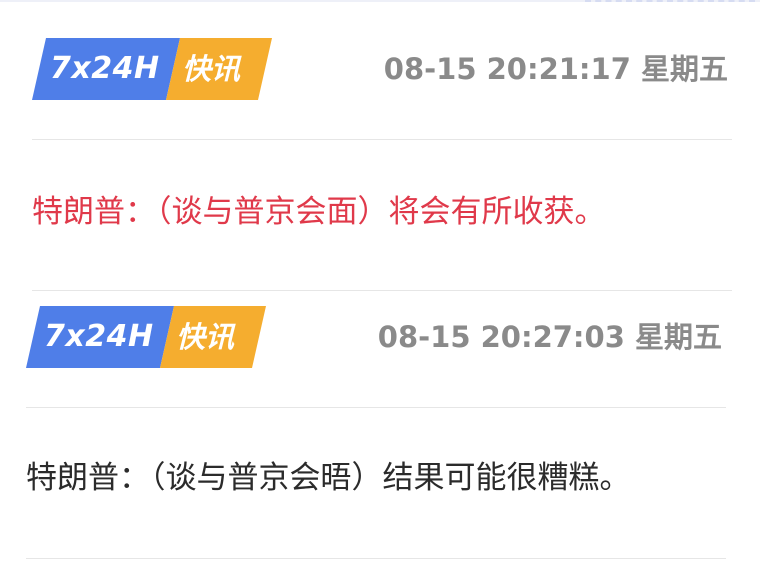  What do you see at coordinates (382, 69) in the screenshot?
I see `news-item-header: 7x24H 快讯 08-15 20:21:17 星期五` at bounding box center [382, 69].